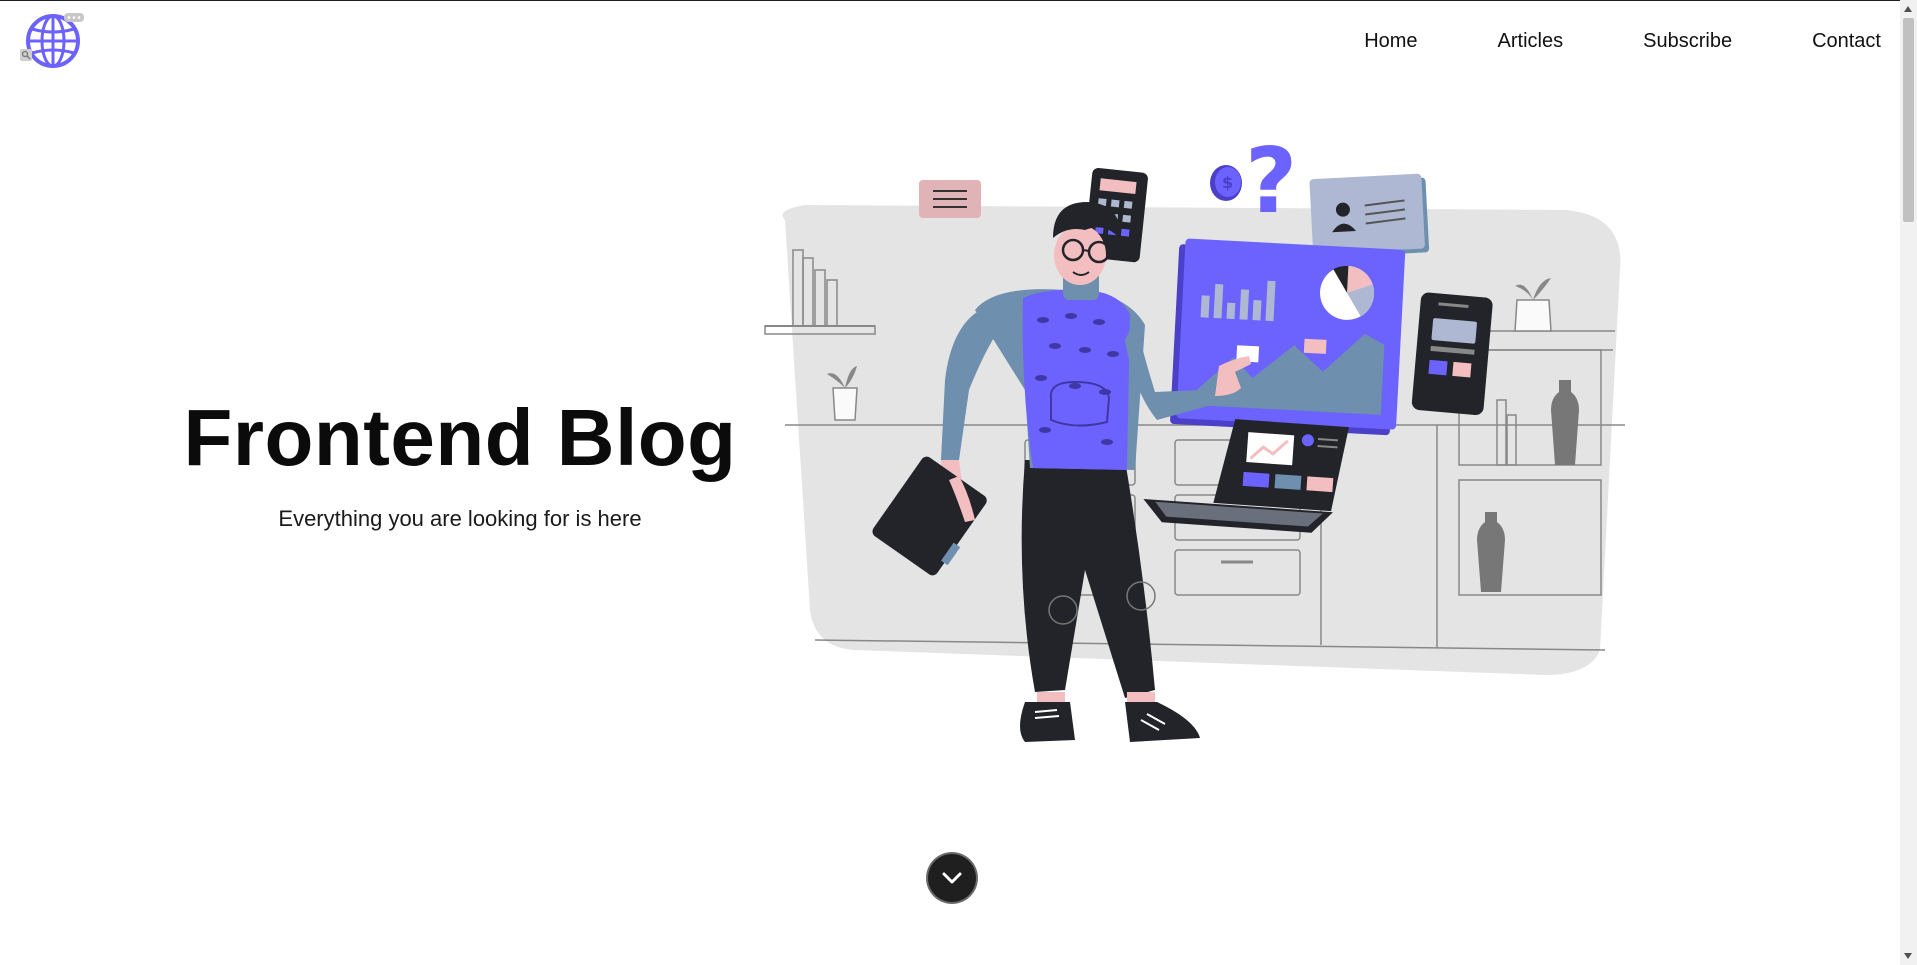 The image size is (1917, 965). Describe the element at coordinates (1908, 9) in the screenshot. I see `scroll-up-arrow` at that location.